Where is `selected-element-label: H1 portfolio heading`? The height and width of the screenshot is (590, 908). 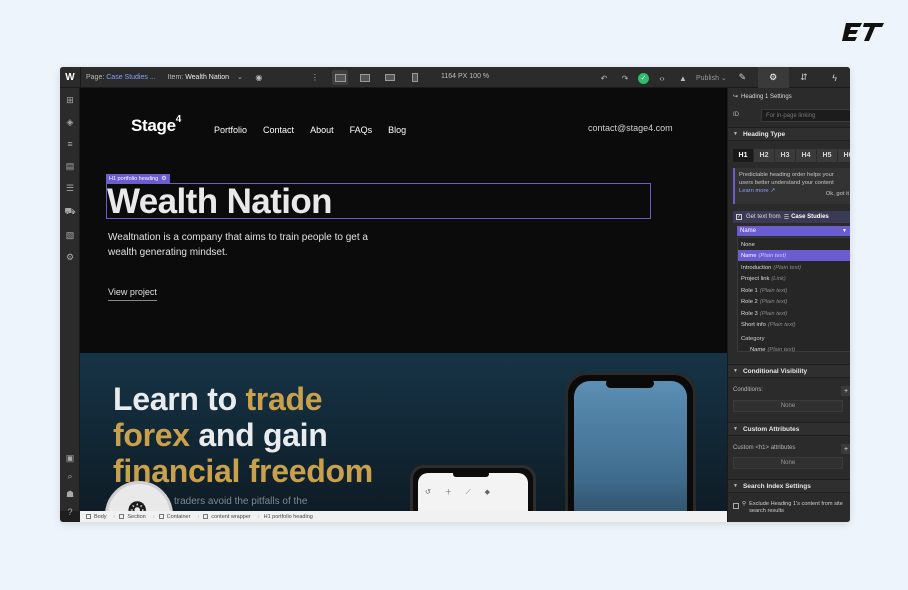 selected-element-label: H1 portfolio heading is located at coordinates (134, 178).